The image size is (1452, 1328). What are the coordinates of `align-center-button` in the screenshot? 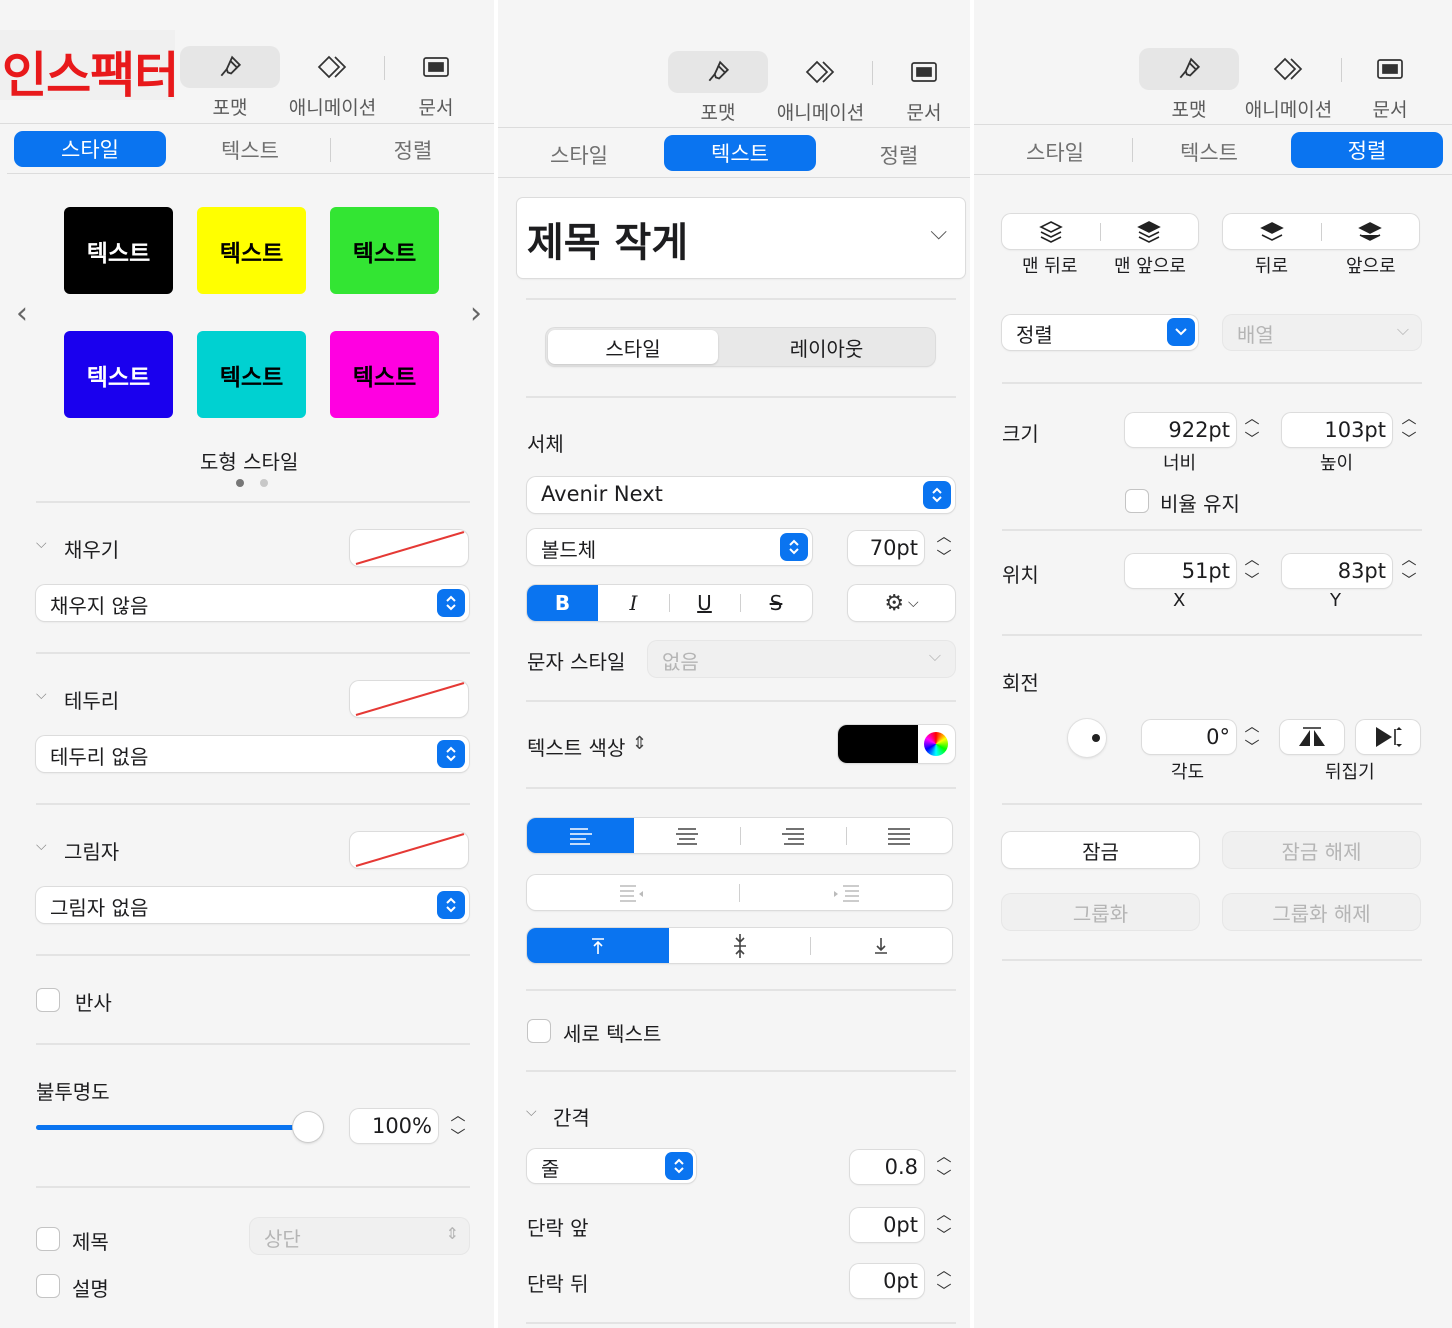 It's located at (687, 835).